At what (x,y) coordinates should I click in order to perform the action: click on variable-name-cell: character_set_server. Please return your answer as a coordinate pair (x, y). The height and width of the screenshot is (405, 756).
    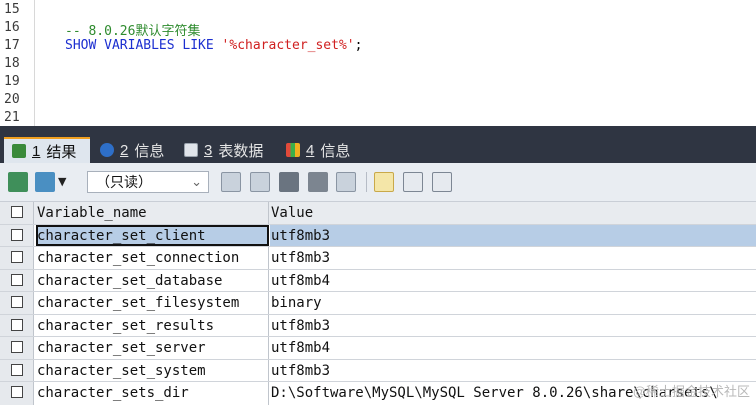
    Looking at the image, I should click on (152, 348).